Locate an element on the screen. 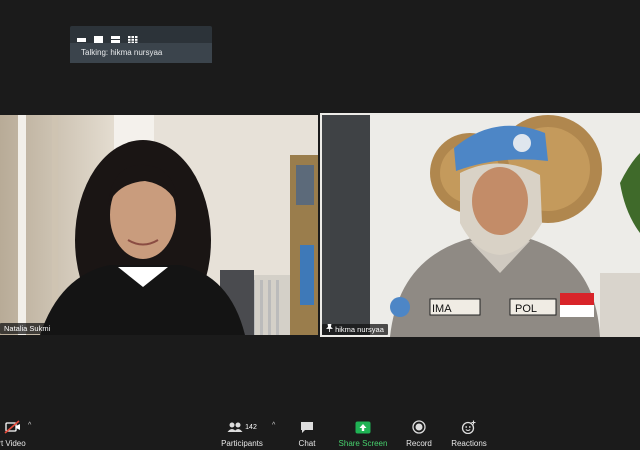  share-screen-icon is located at coordinates (363, 427).